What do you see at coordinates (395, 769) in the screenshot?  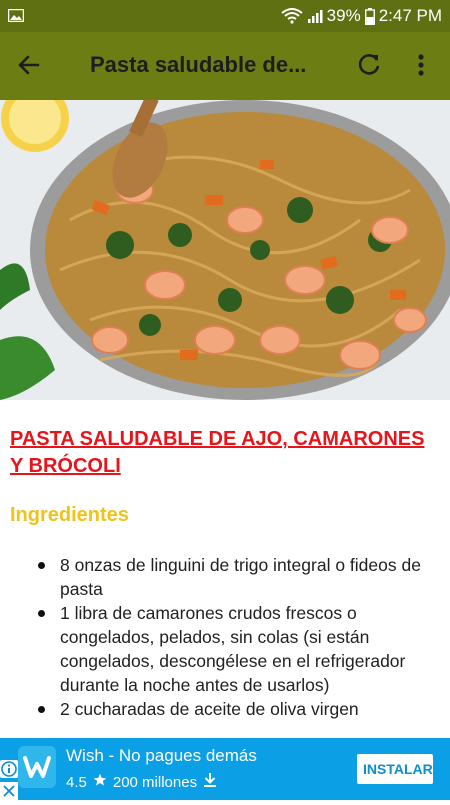 I see `install-button: INSTALAR` at bounding box center [395, 769].